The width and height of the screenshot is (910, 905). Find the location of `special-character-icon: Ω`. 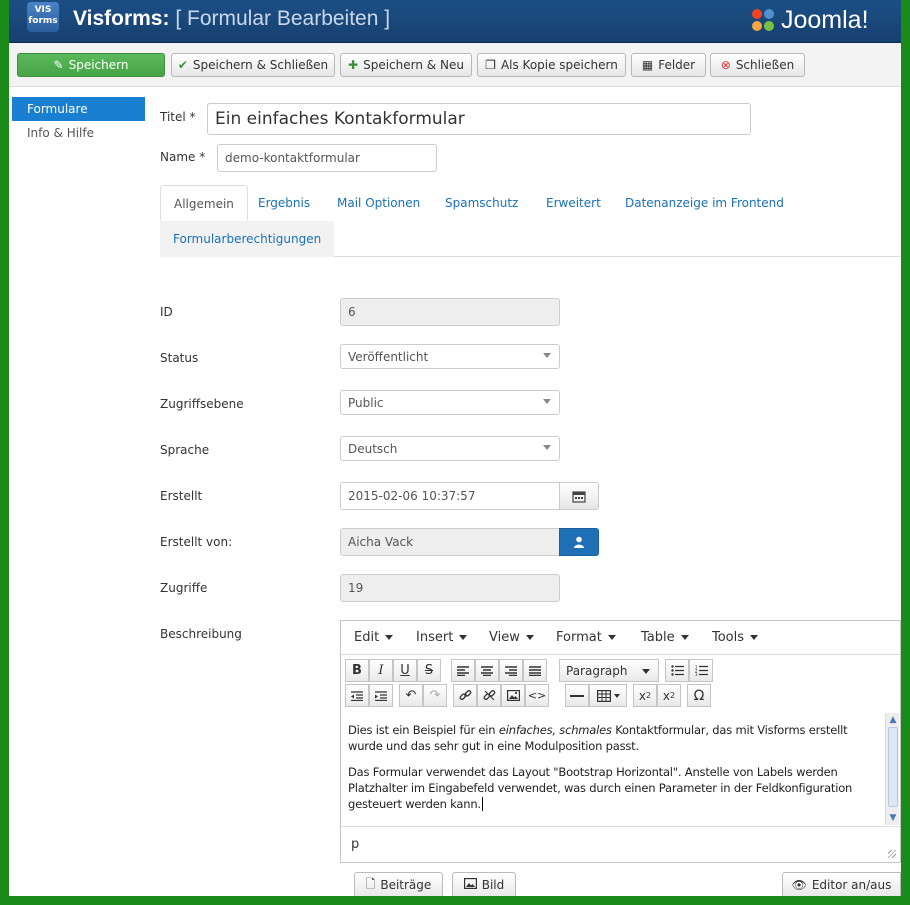

special-character-icon: Ω is located at coordinates (699, 695).